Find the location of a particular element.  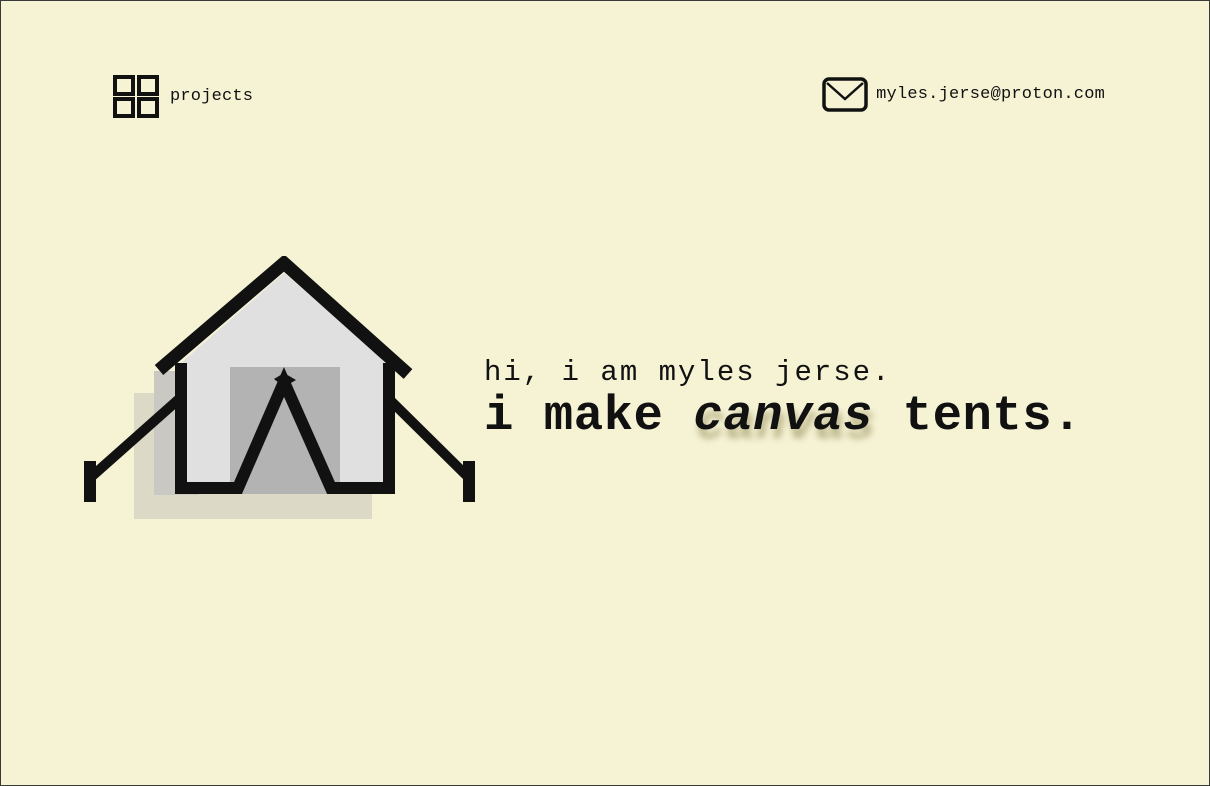

mail-icon is located at coordinates (845, 94).